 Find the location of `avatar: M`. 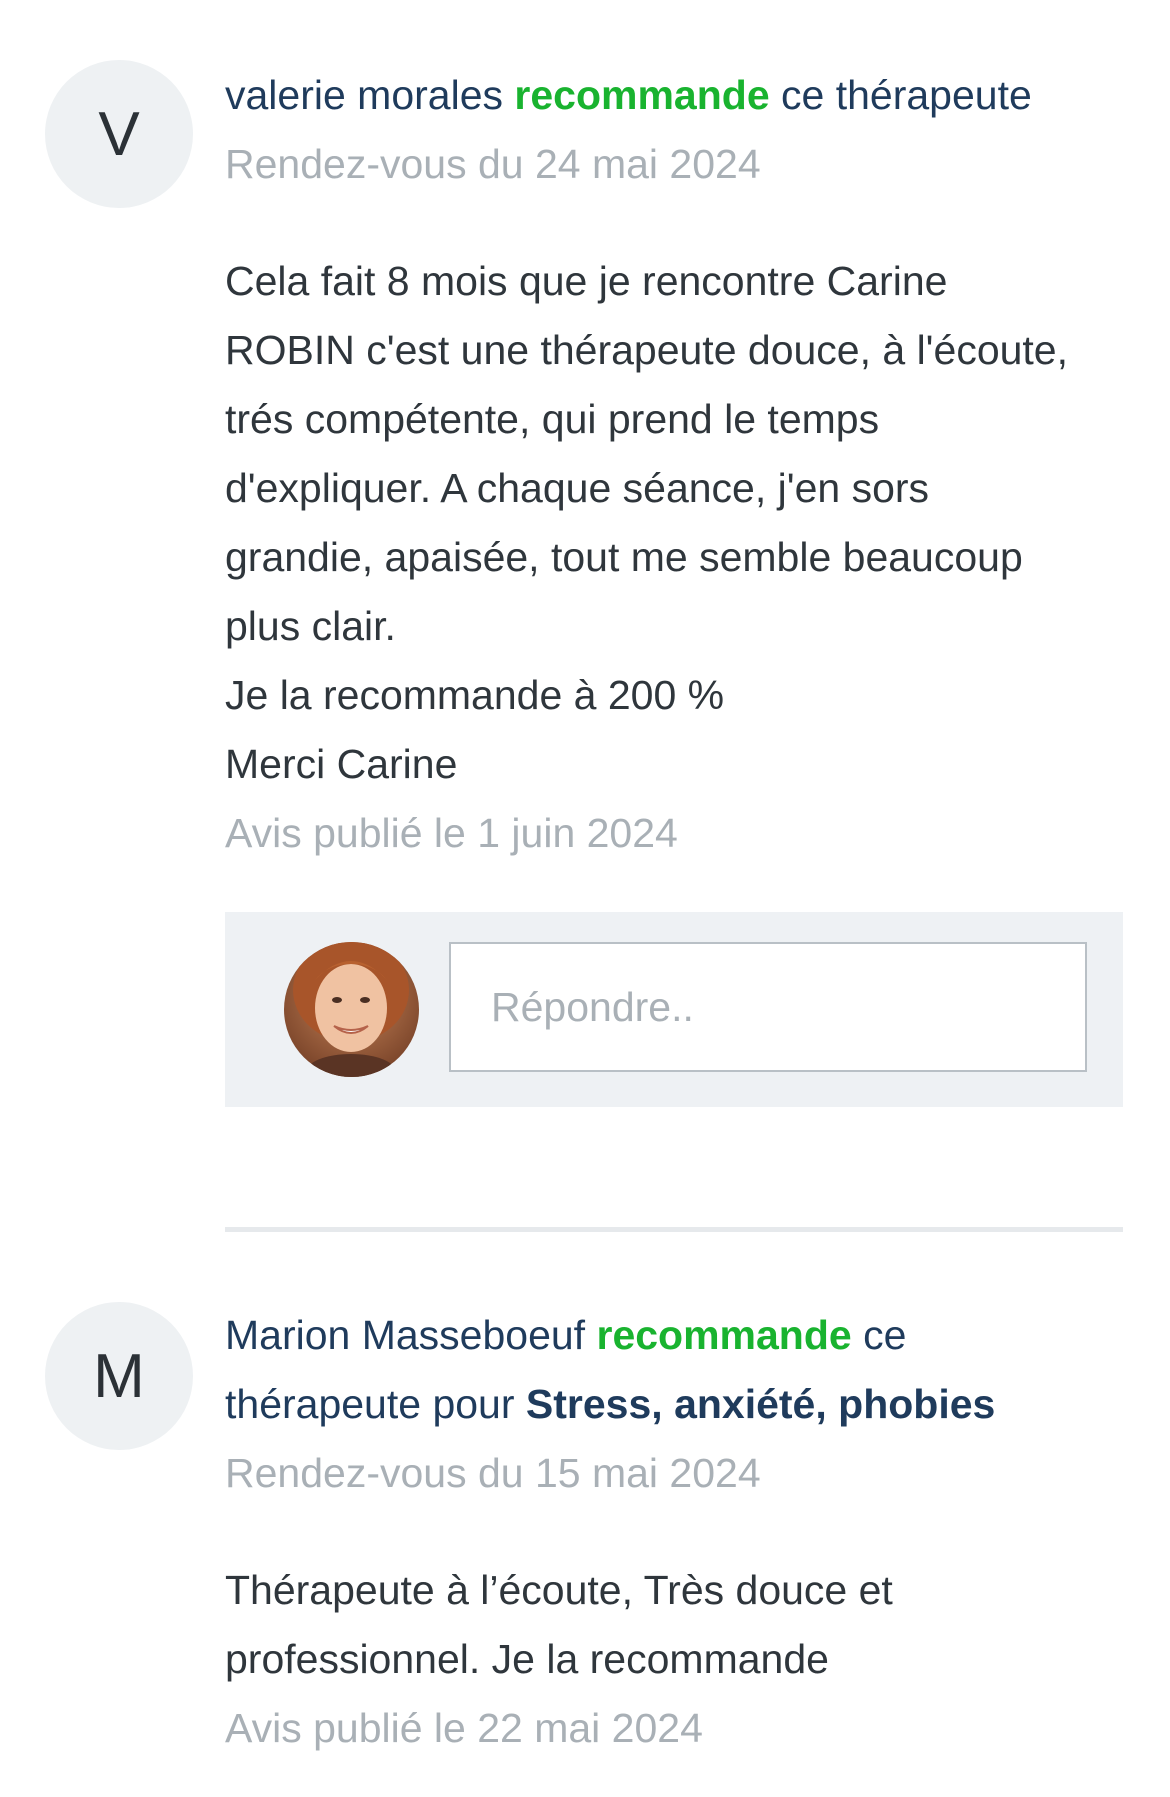

avatar: M is located at coordinates (119, 1376).